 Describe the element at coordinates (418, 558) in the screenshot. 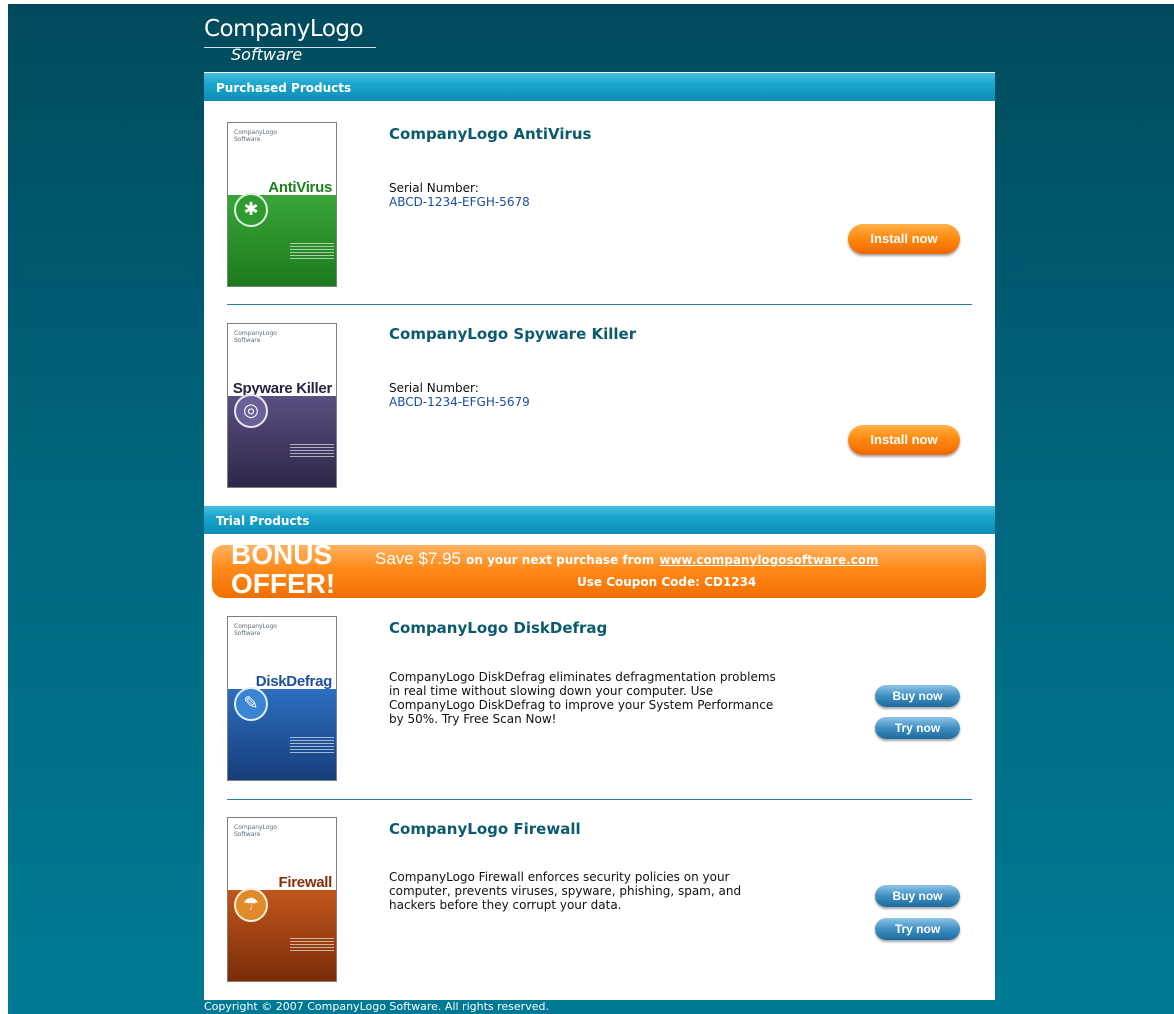

I see `save-amount: Save $7.95` at that location.